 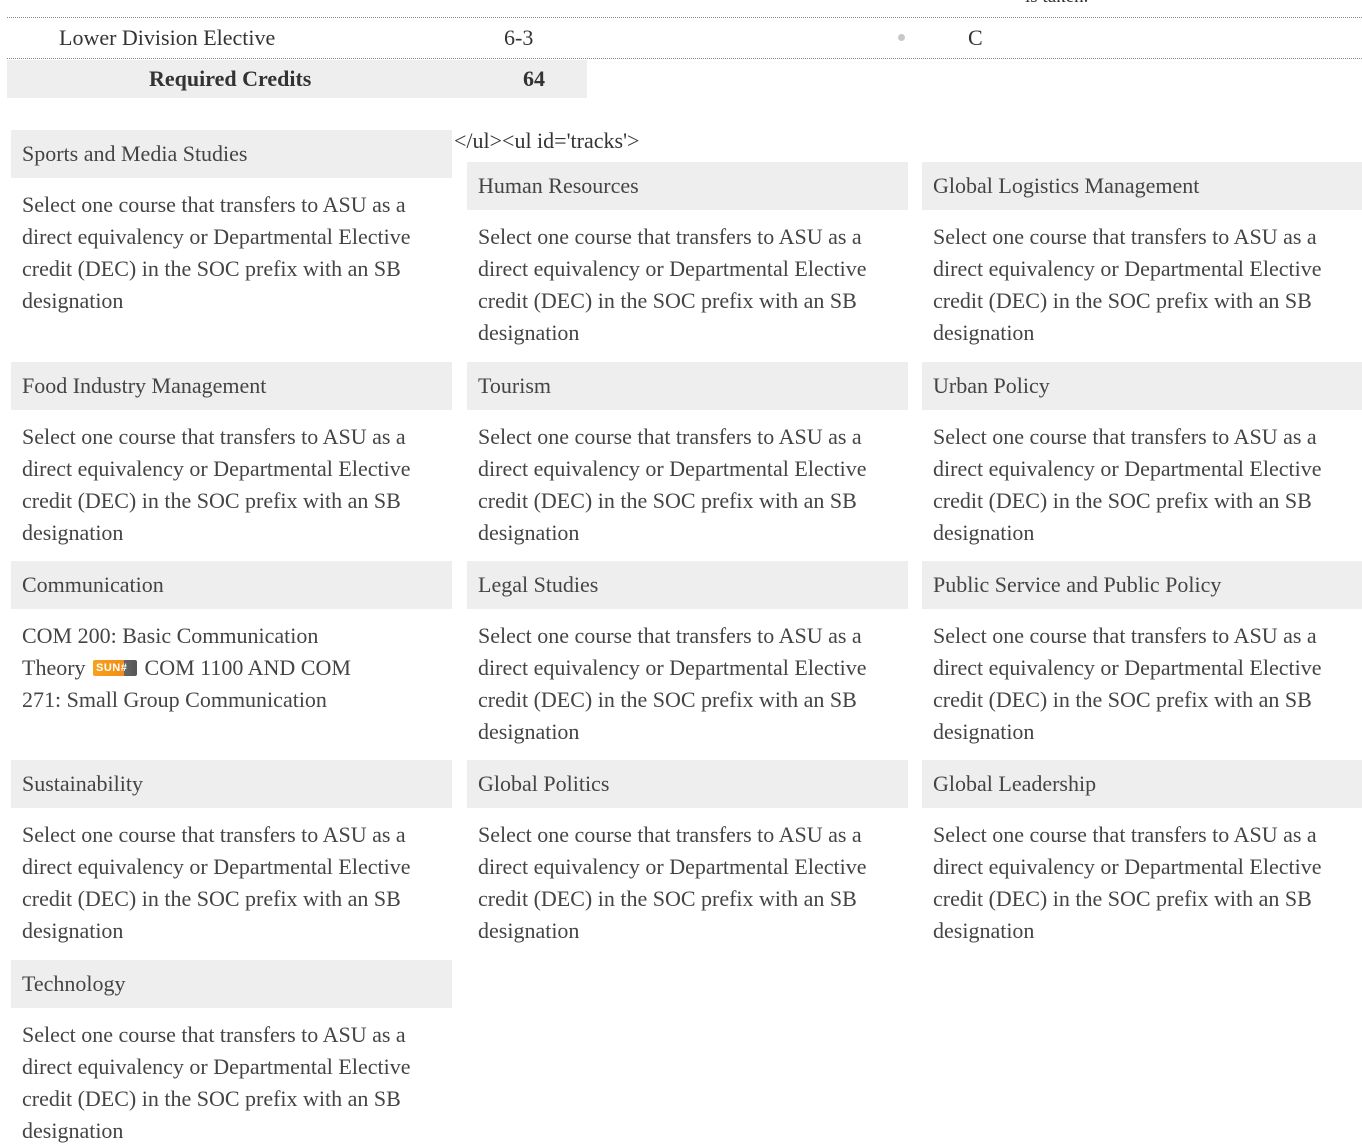 What do you see at coordinates (547, 140) in the screenshot?
I see `stray-markup-text: </ul><ul id='tracks'>` at bounding box center [547, 140].